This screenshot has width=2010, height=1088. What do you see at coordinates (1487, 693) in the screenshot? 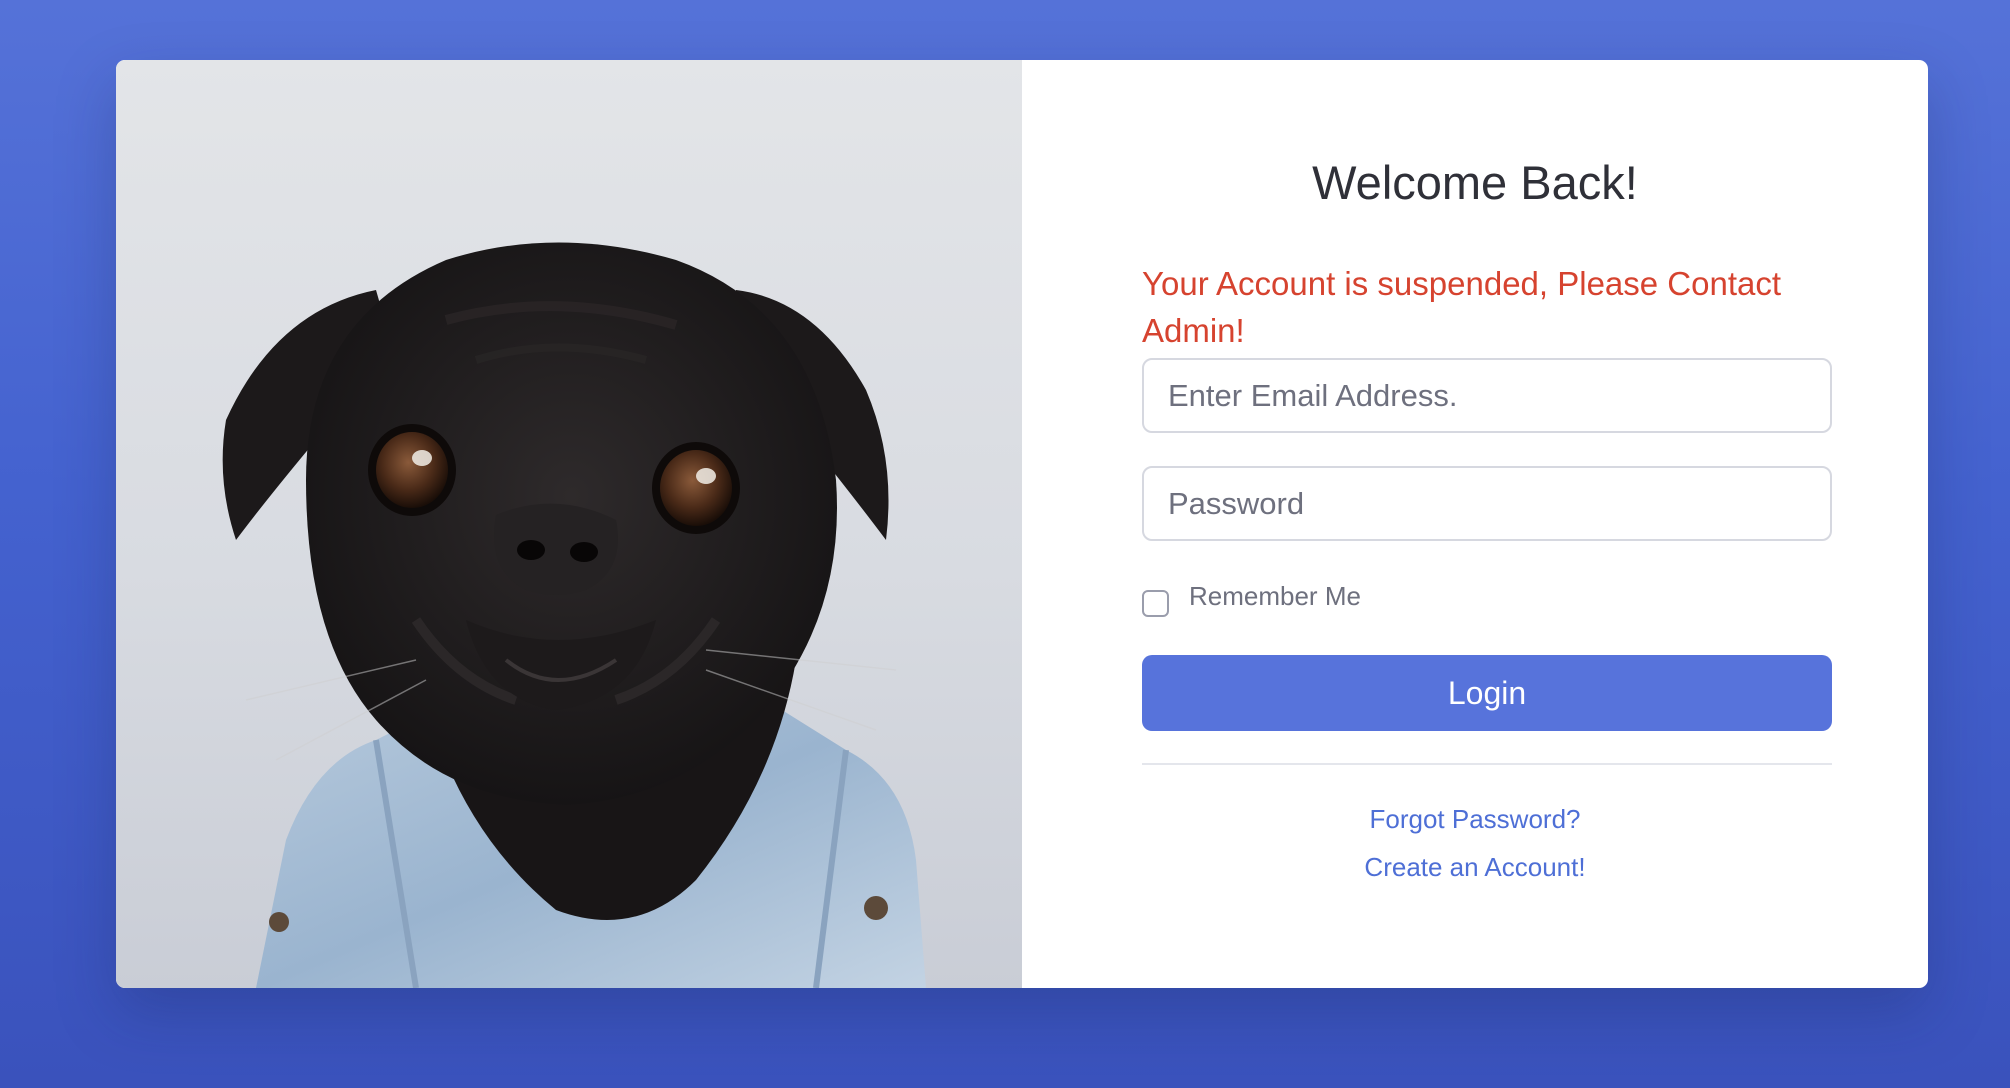
I see `login-button: Login` at bounding box center [1487, 693].